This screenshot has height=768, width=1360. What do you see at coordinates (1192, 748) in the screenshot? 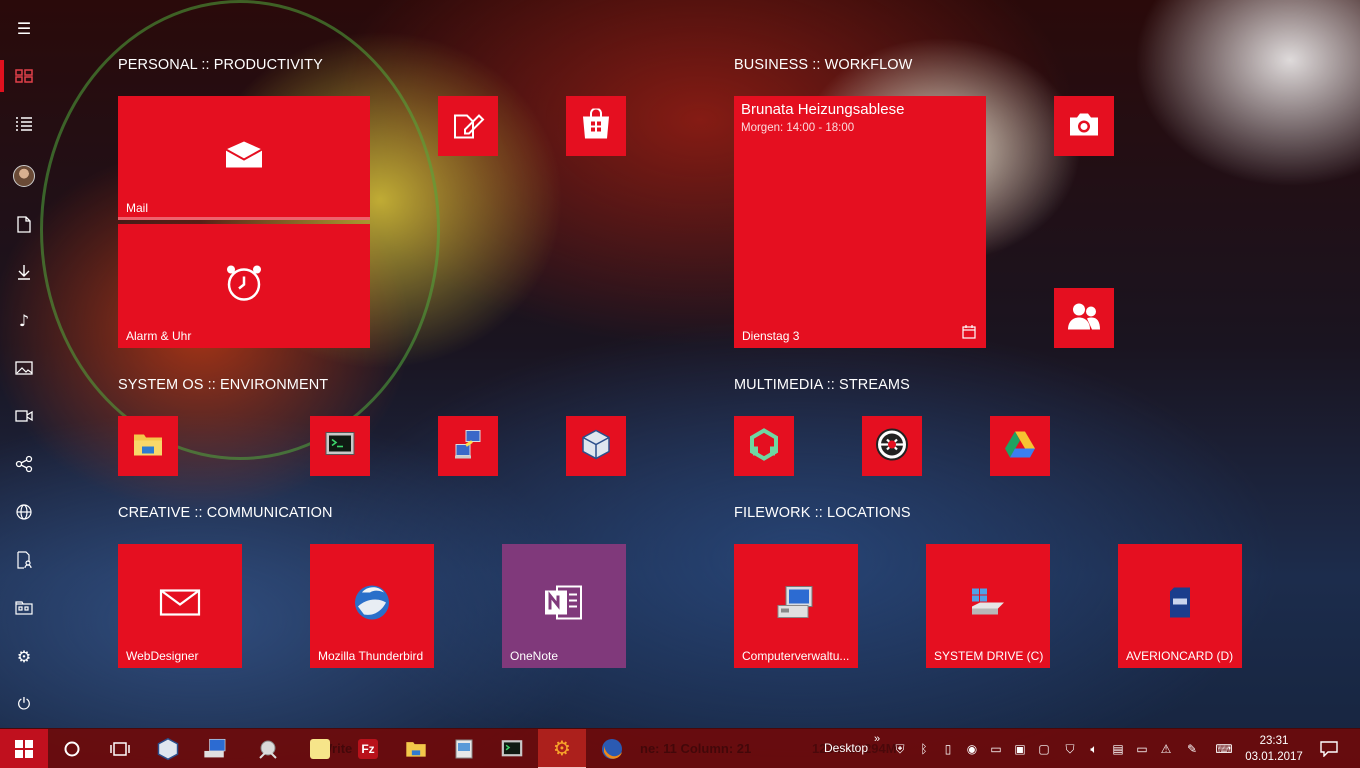
I see `pen-tray-icon: ✎` at bounding box center [1192, 748].